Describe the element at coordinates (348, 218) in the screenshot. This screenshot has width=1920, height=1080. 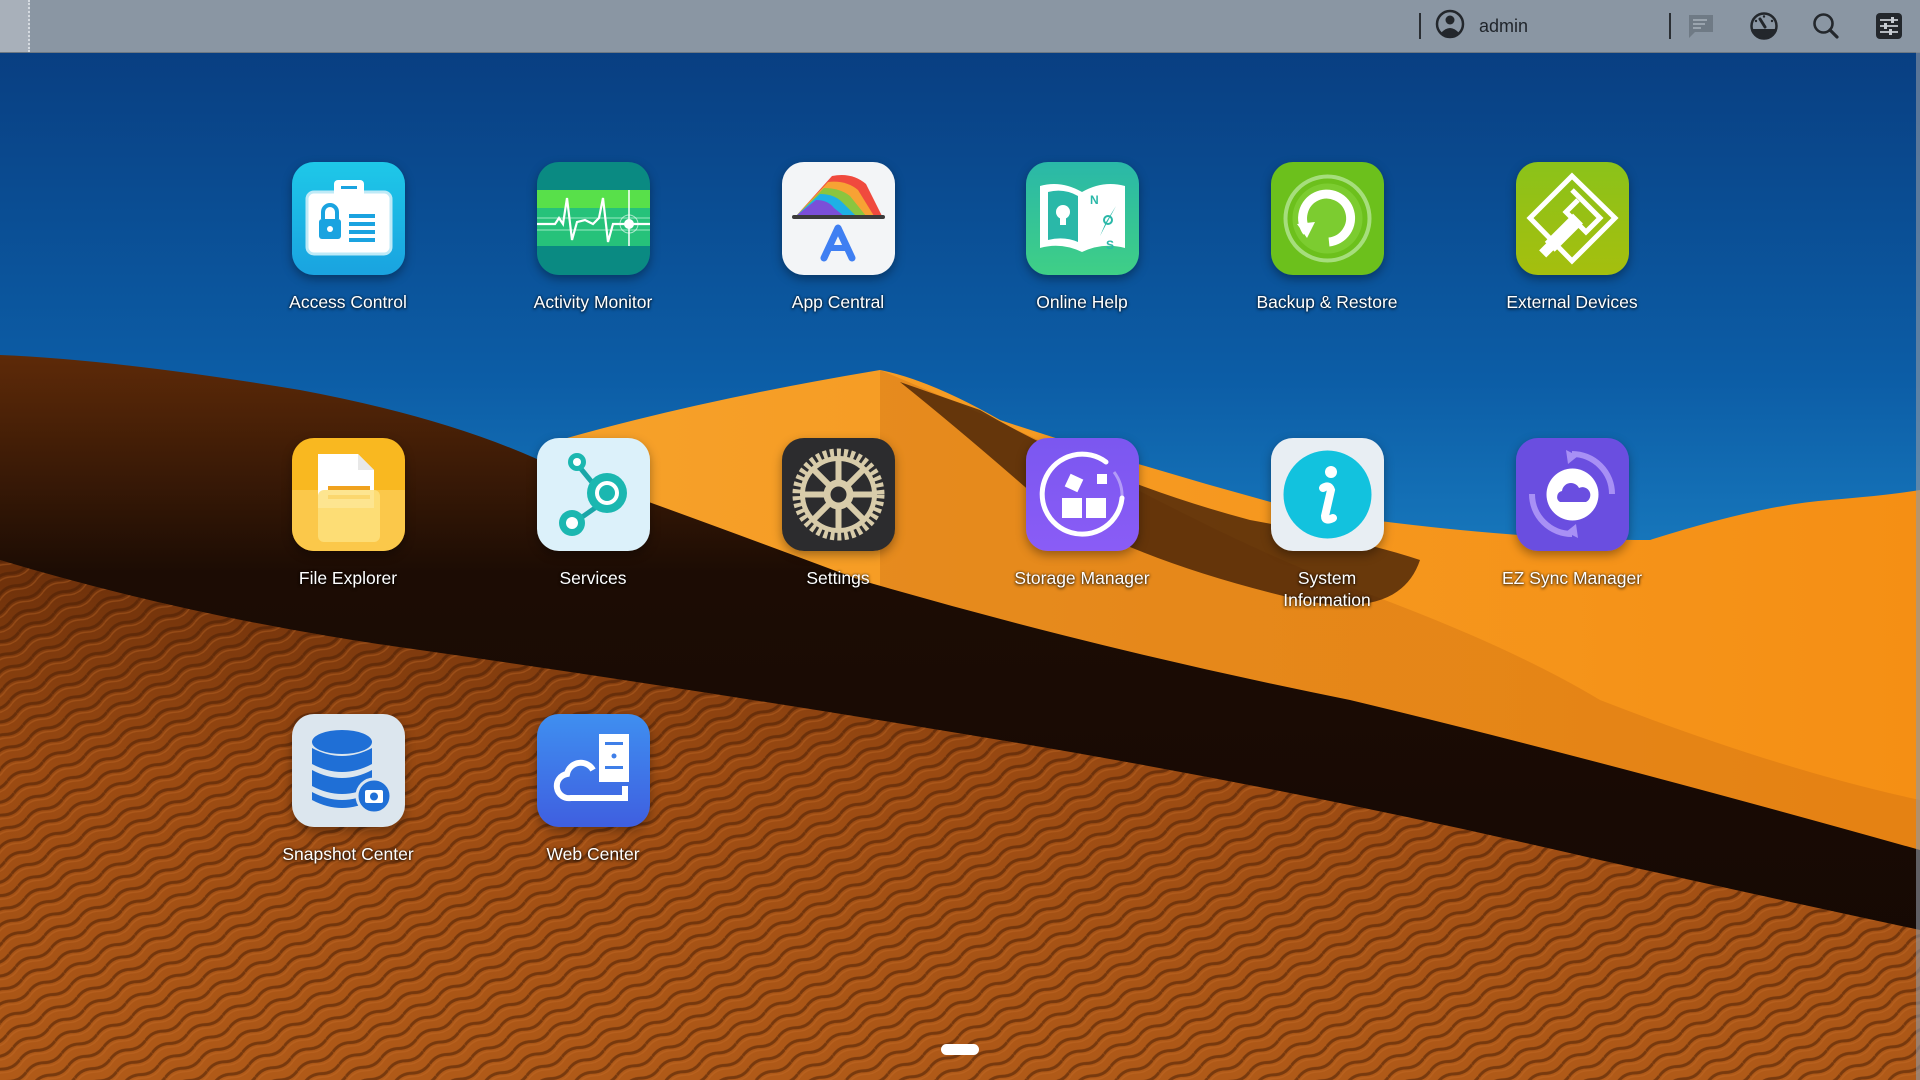
I see `access-control-icon` at that location.